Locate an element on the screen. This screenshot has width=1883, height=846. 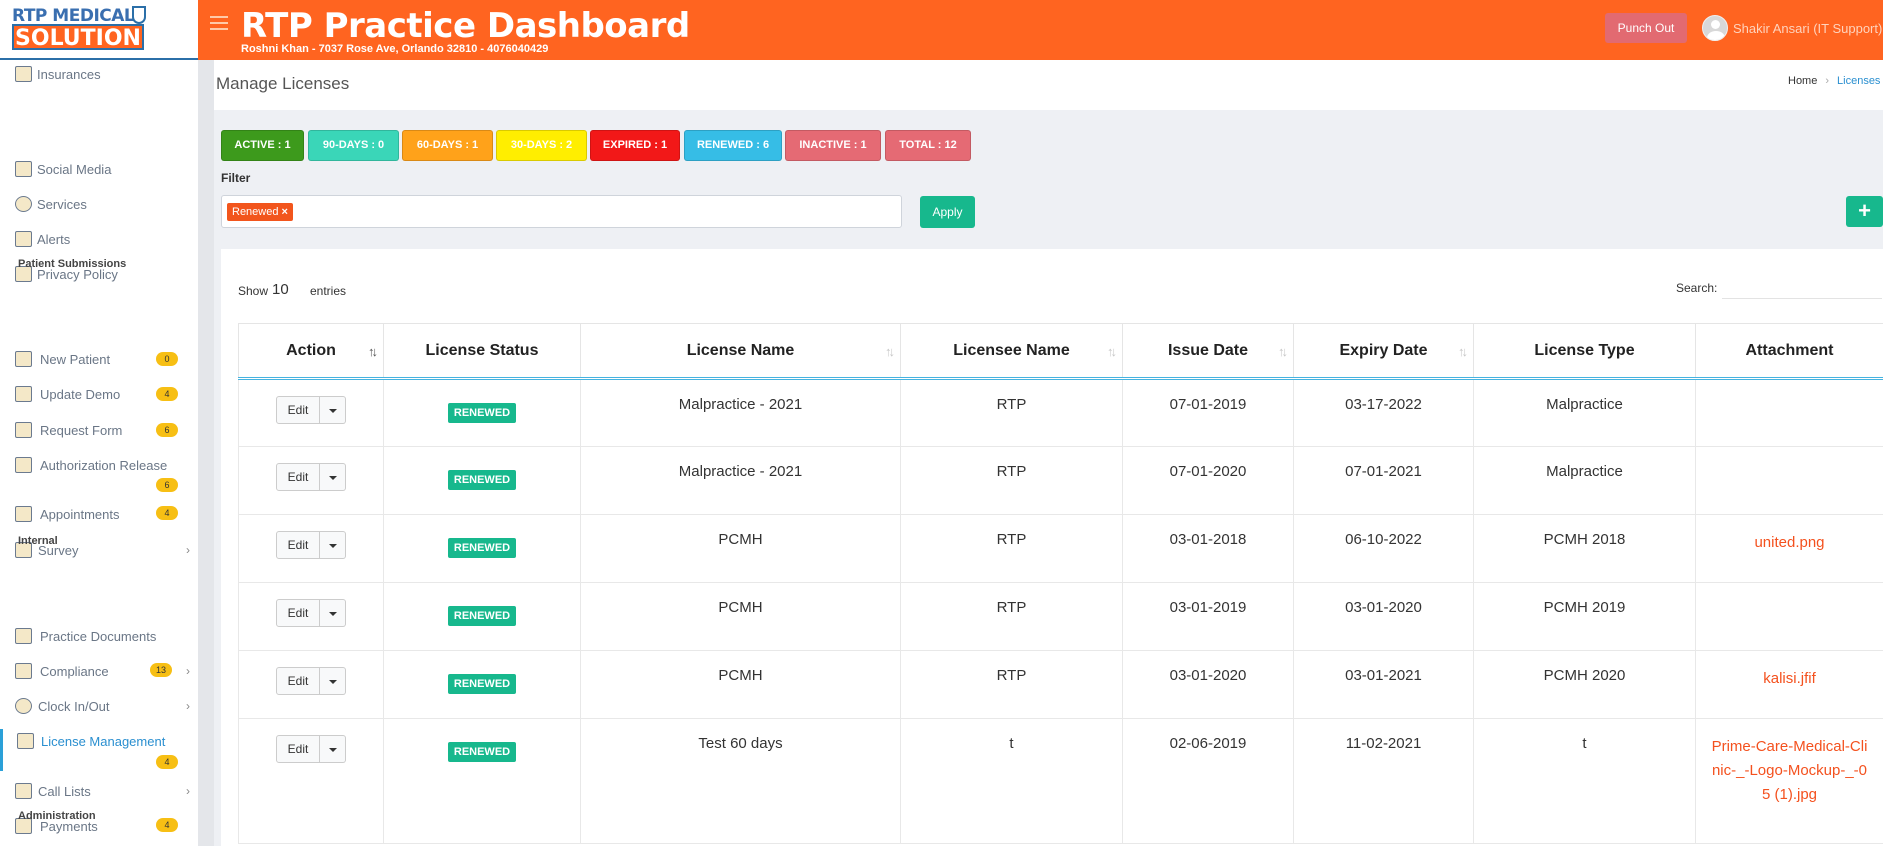
sidebar-item-compliance: Compliance 13 › is located at coordinates (99, 671).